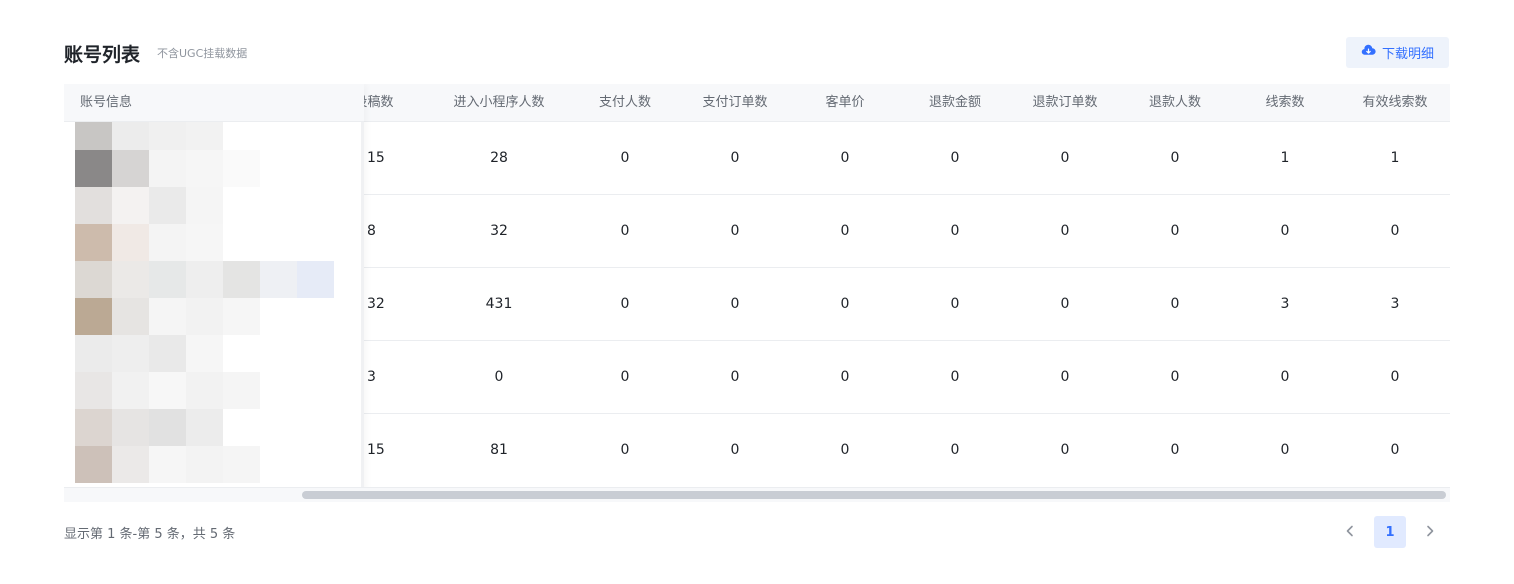  I want to click on chevron-left-icon, so click(1350, 532).